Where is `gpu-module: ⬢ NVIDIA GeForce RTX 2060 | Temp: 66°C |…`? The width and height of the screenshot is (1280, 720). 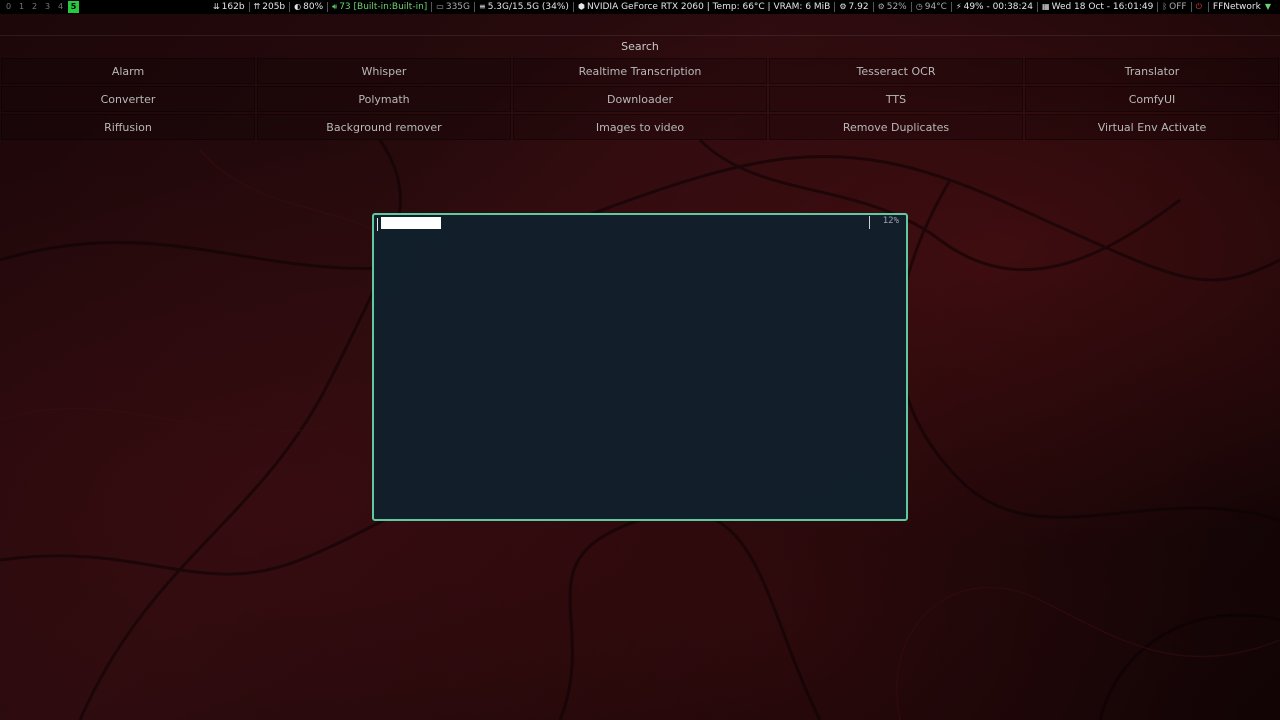 gpu-module: ⬢ NVIDIA GeForce RTX 2060 | Temp: 66°C |… is located at coordinates (704, 7).